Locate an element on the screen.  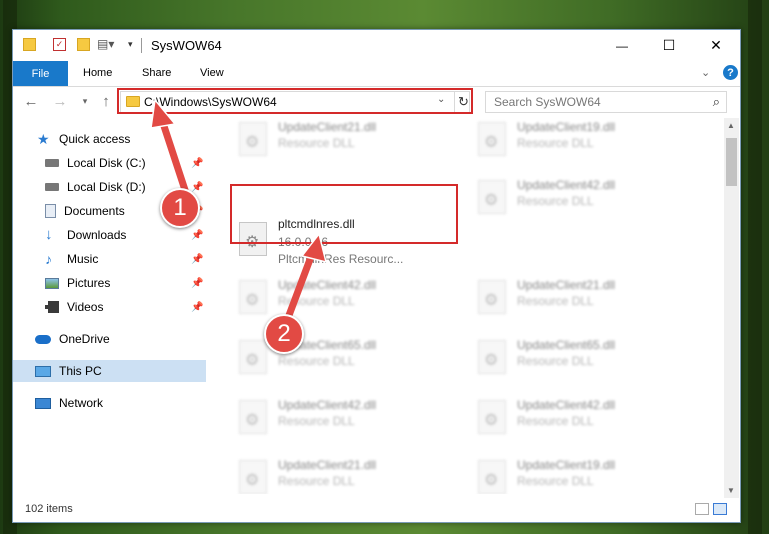
step-badge-1: 1 is located at coordinates (180, 208).